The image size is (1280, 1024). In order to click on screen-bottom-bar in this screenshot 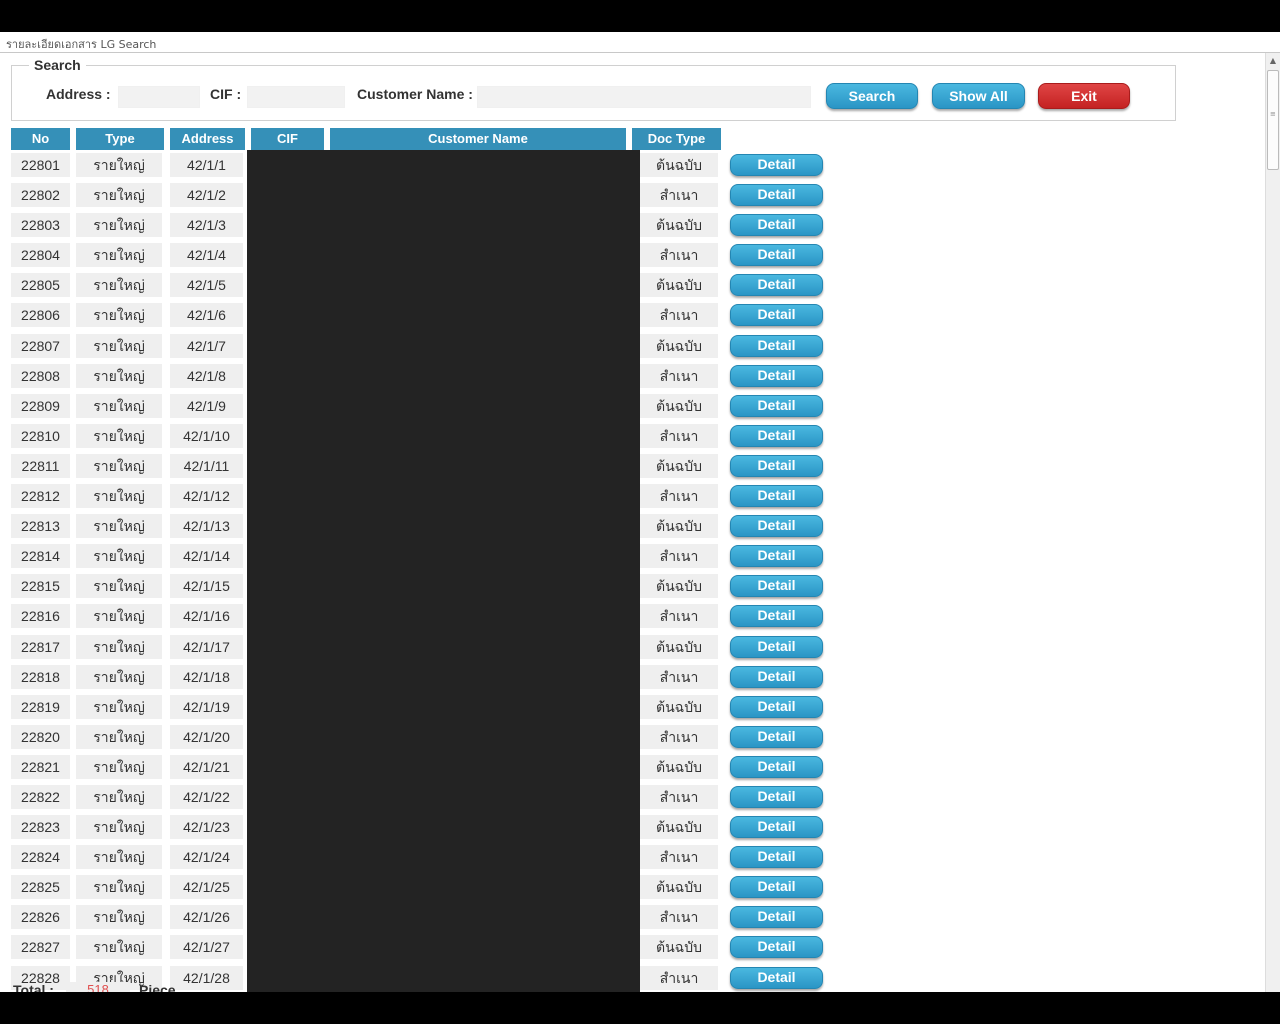, I will do `click(640, 1008)`.